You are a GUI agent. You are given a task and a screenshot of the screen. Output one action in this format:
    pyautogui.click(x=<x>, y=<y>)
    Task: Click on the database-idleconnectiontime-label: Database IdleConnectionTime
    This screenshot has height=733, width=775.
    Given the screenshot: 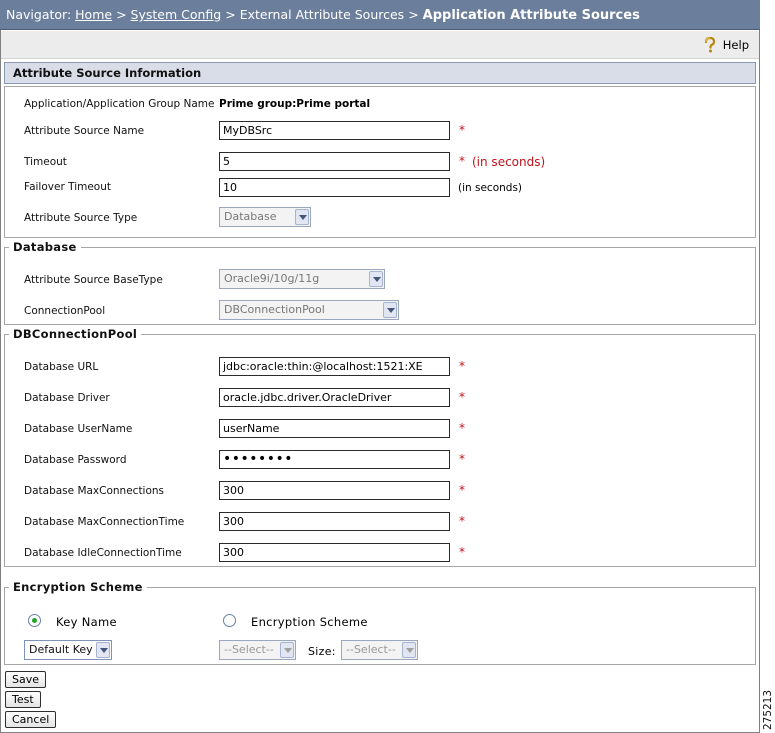 What is the action you would take?
    pyautogui.click(x=103, y=553)
    